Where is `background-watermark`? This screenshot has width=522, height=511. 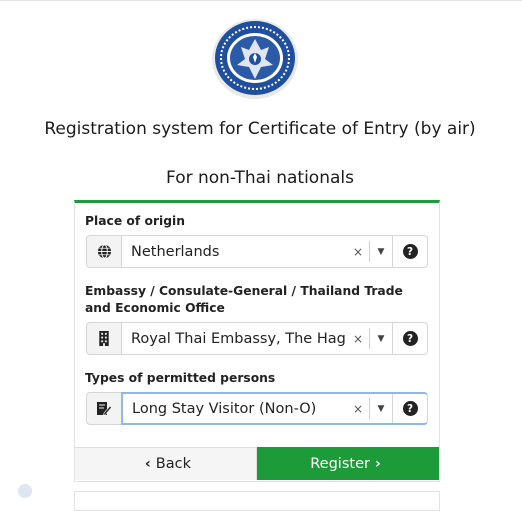 background-watermark is located at coordinates (25, 491).